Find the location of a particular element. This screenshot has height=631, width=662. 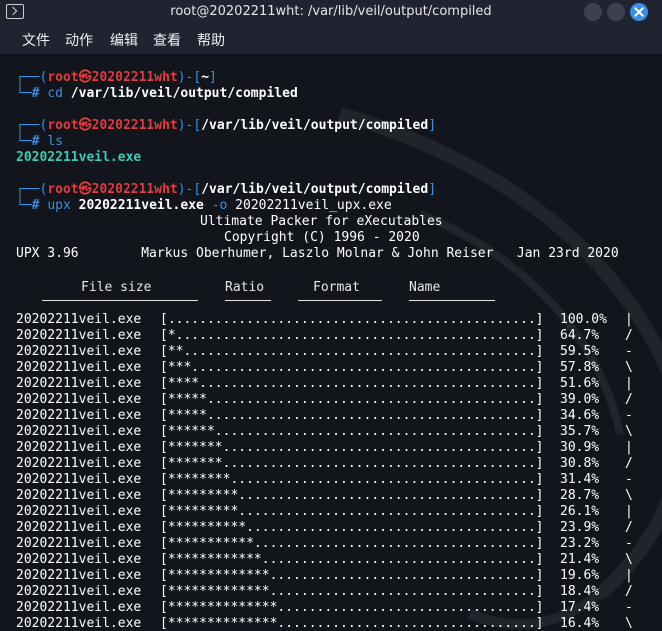

header-format: Format is located at coordinates (336, 287).